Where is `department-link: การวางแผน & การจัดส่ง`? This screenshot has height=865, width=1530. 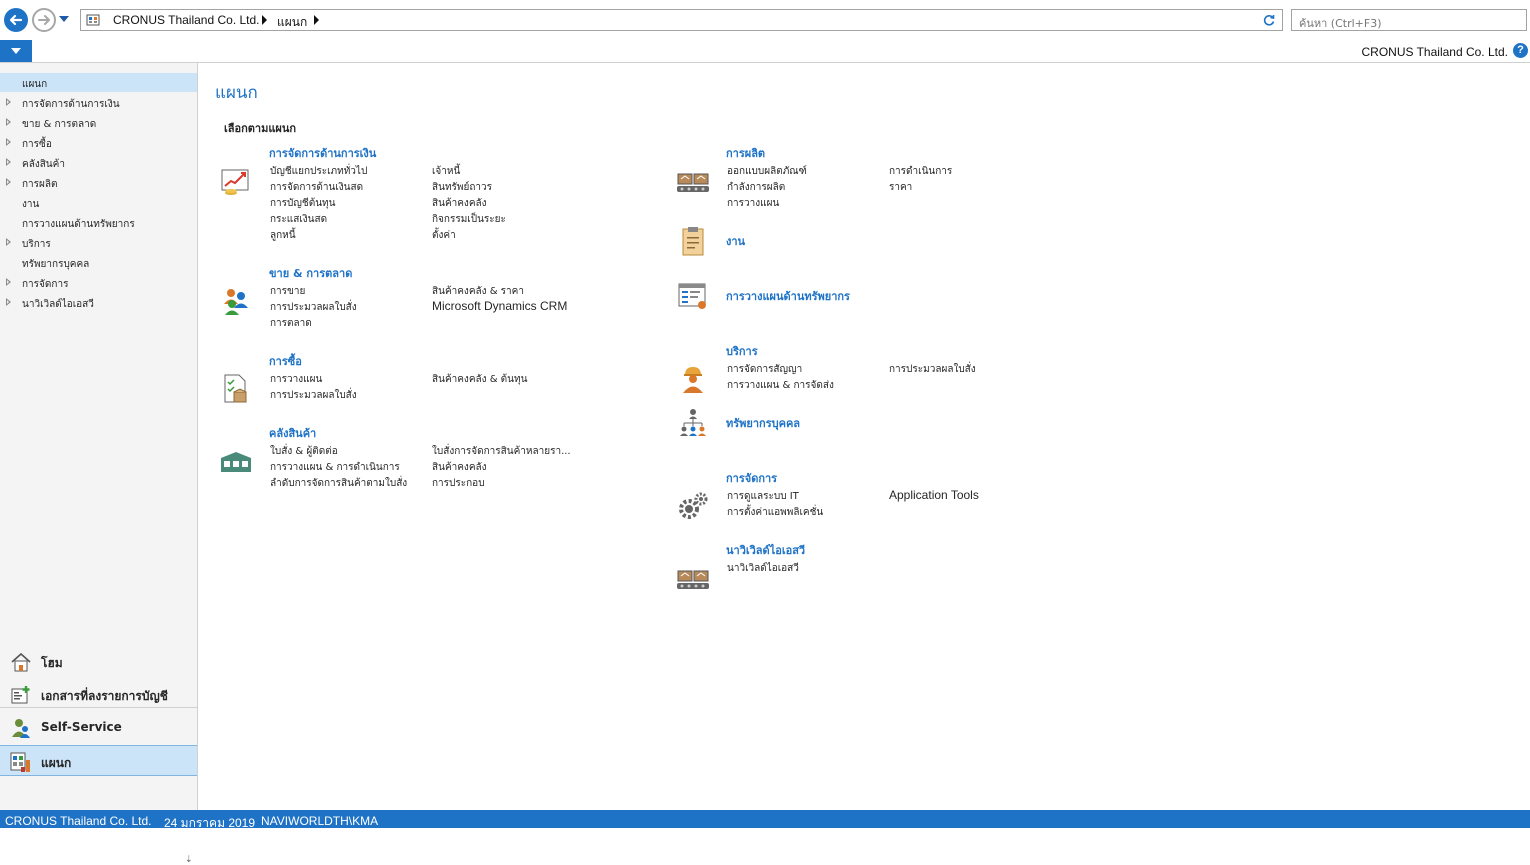 department-link: การวางแผน & การจัดส่ง is located at coordinates (780, 385).